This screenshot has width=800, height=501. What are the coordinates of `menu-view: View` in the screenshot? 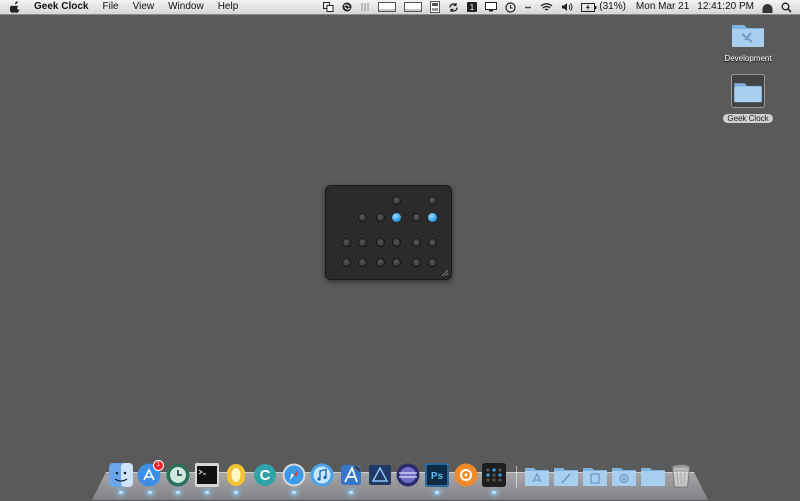 It's located at (144, 7).